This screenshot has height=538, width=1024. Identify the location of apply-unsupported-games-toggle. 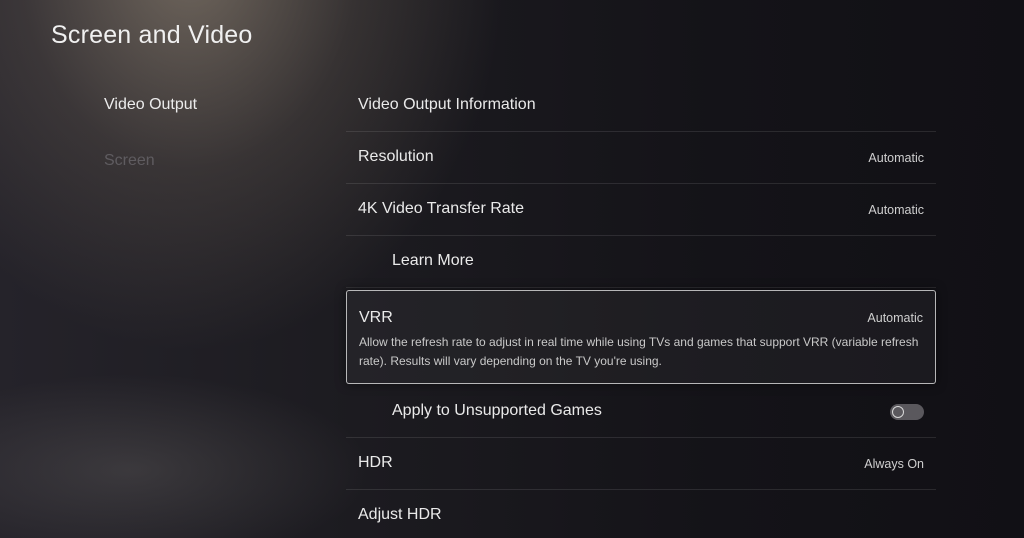
(907, 412).